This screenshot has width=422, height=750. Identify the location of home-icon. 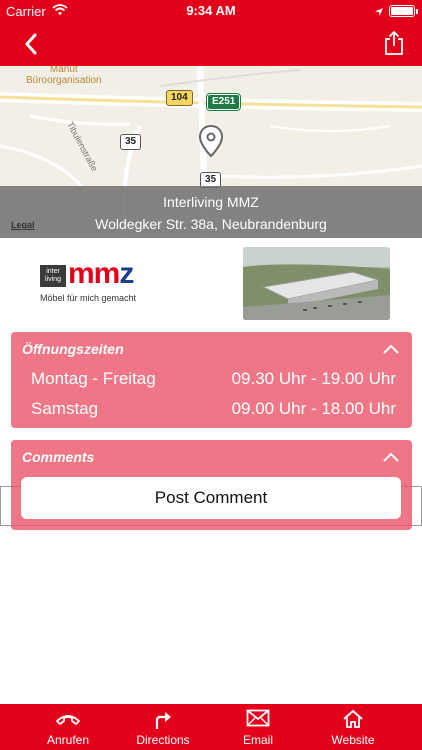
(353, 719).